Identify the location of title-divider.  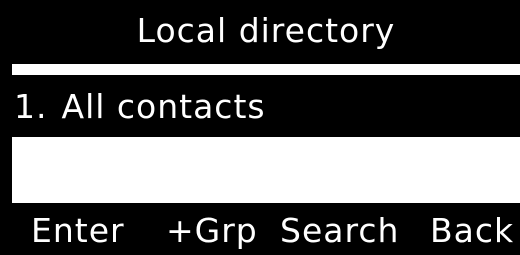
(266, 69).